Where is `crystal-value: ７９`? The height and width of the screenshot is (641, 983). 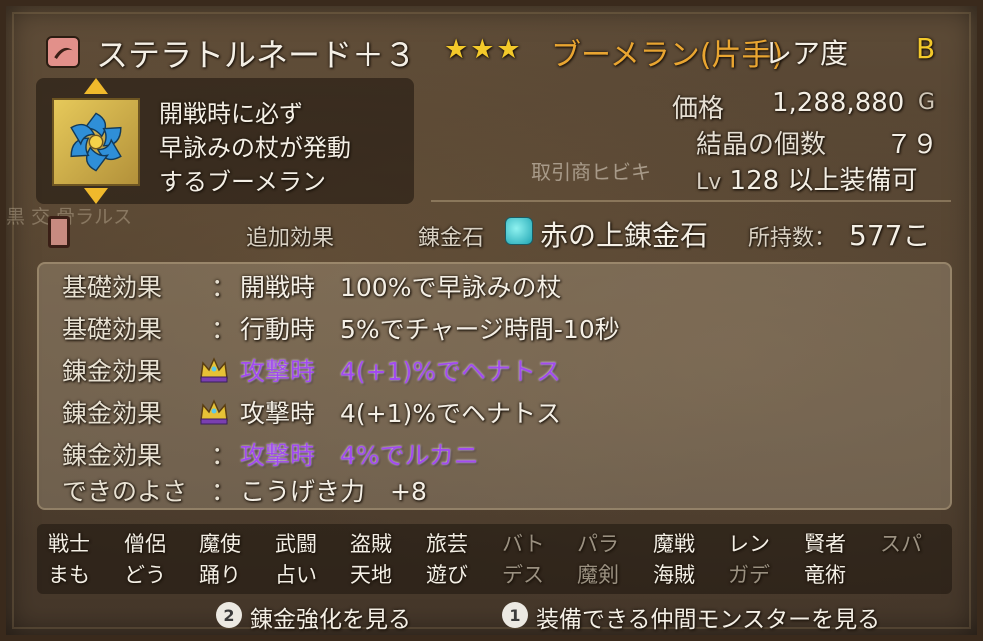
crystal-value: ７９ is located at coordinates (912, 145).